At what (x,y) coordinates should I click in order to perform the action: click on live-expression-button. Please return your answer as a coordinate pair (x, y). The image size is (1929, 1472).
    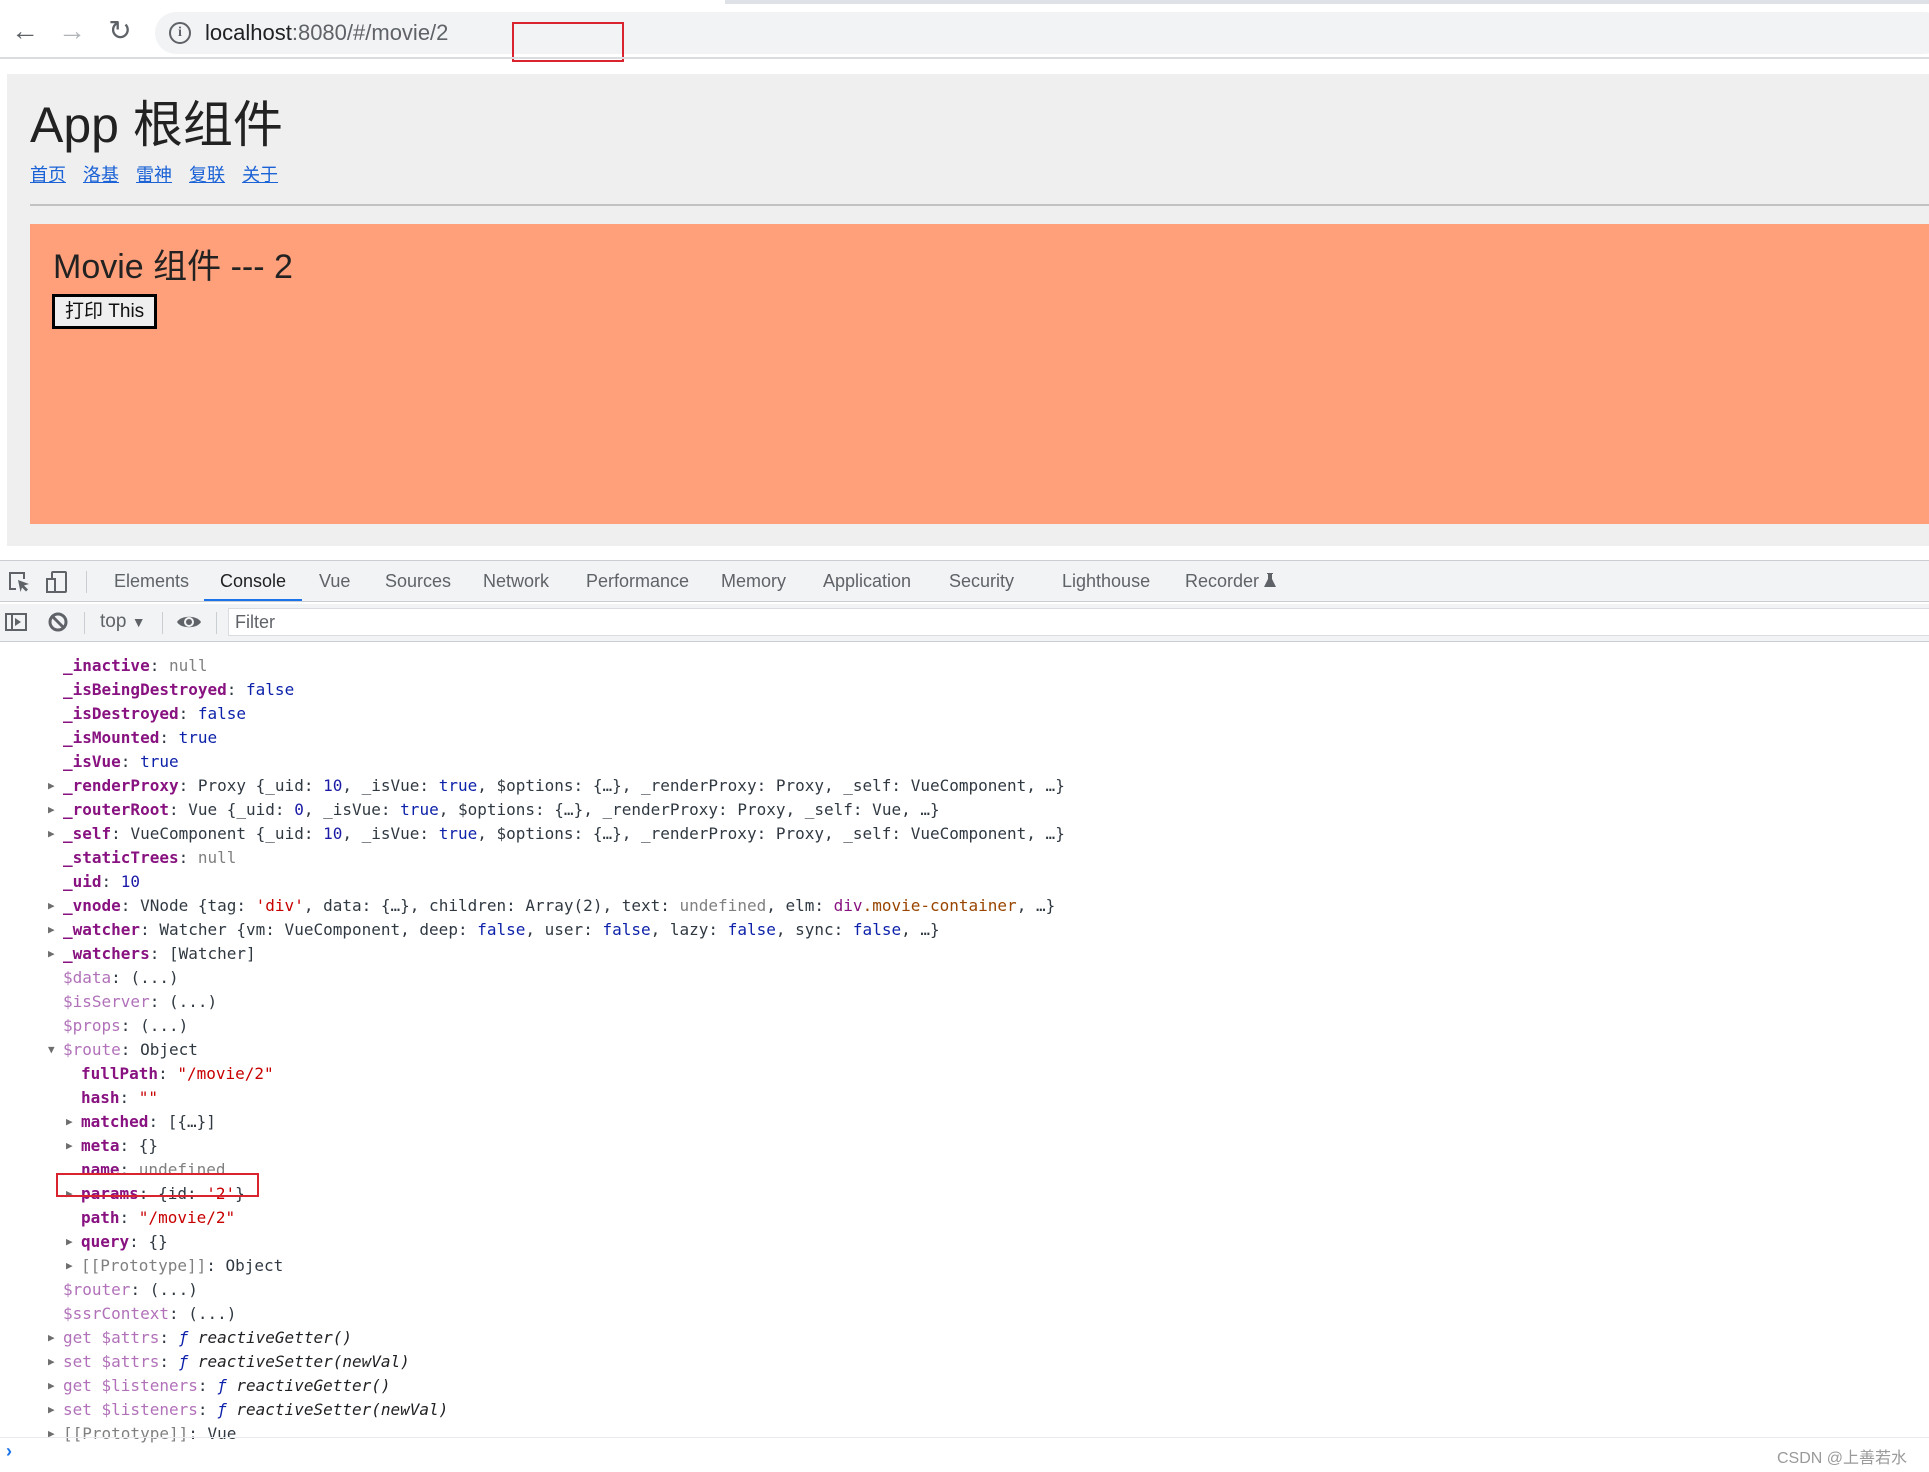
    Looking at the image, I should click on (189, 623).